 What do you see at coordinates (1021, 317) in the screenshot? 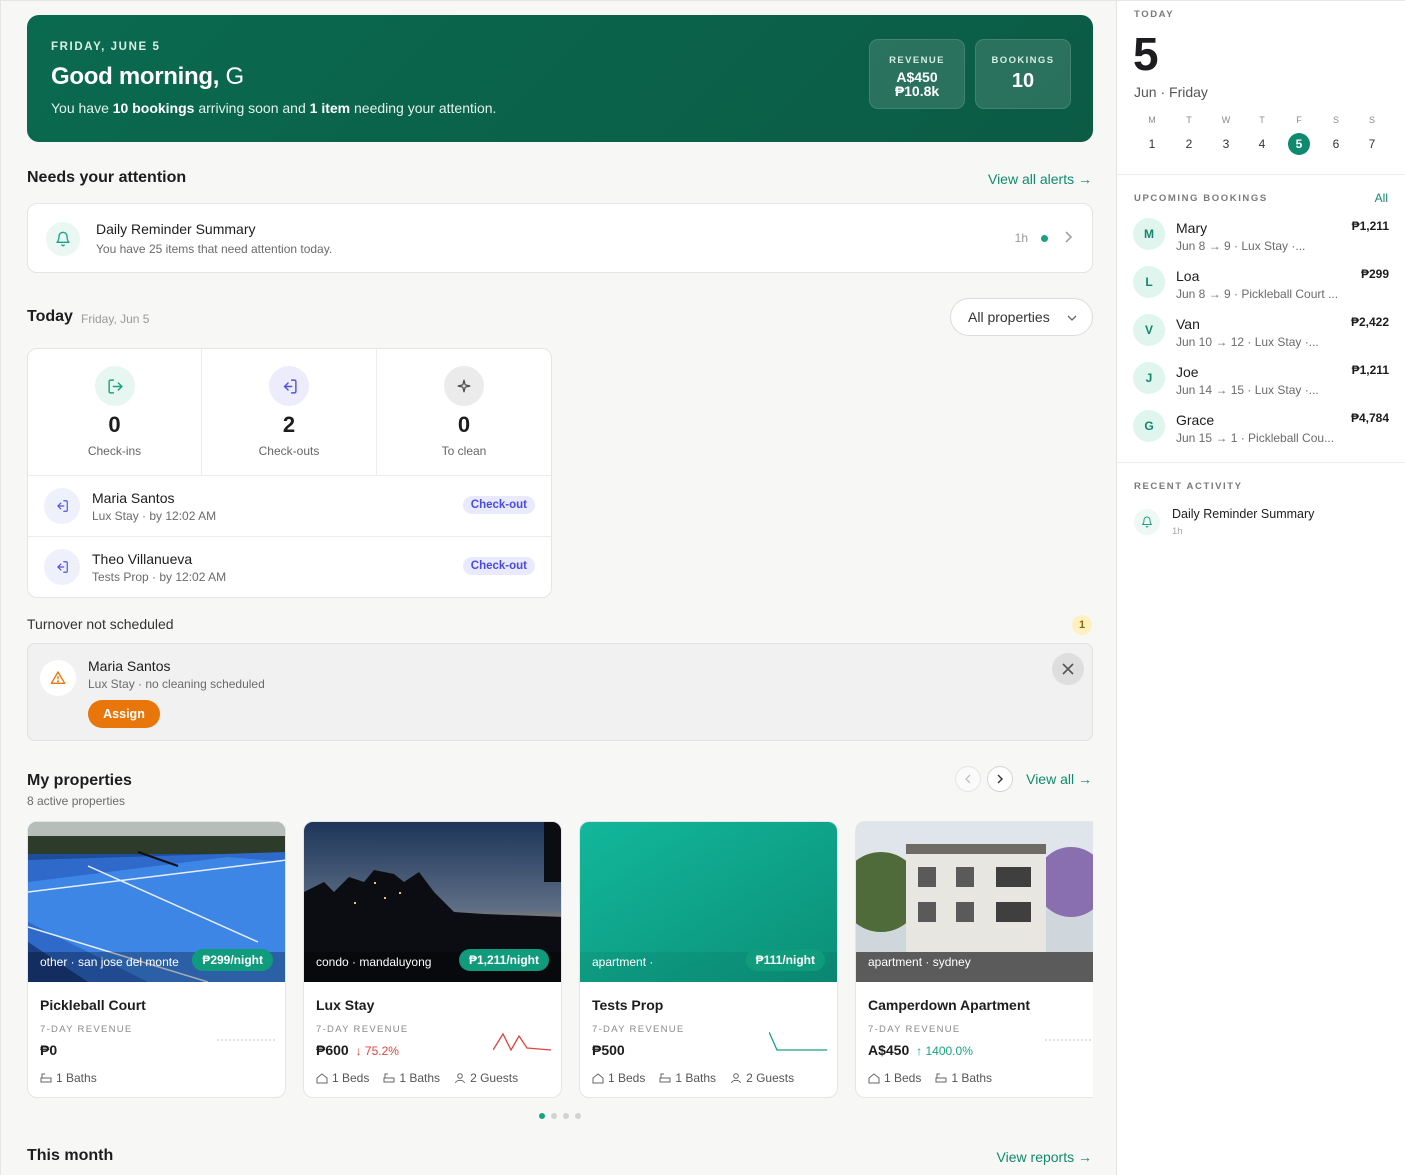
I see `property-filter-select: All properties` at bounding box center [1021, 317].